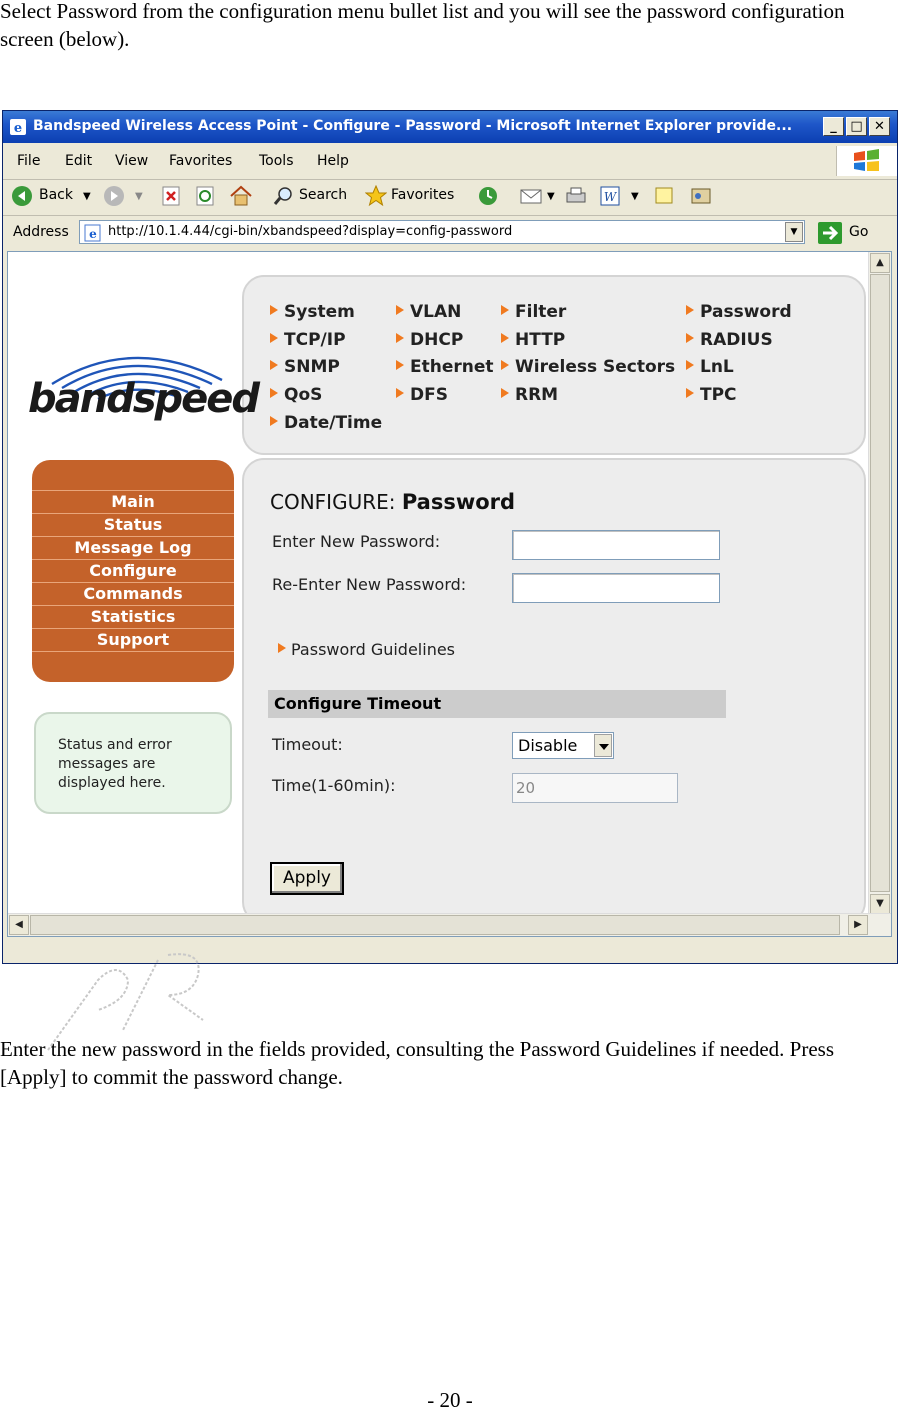 This screenshot has width=900, height=1414. What do you see at coordinates (284, 196) in the screenshot?
I see `search-icon` at bounding box center [284, 196].